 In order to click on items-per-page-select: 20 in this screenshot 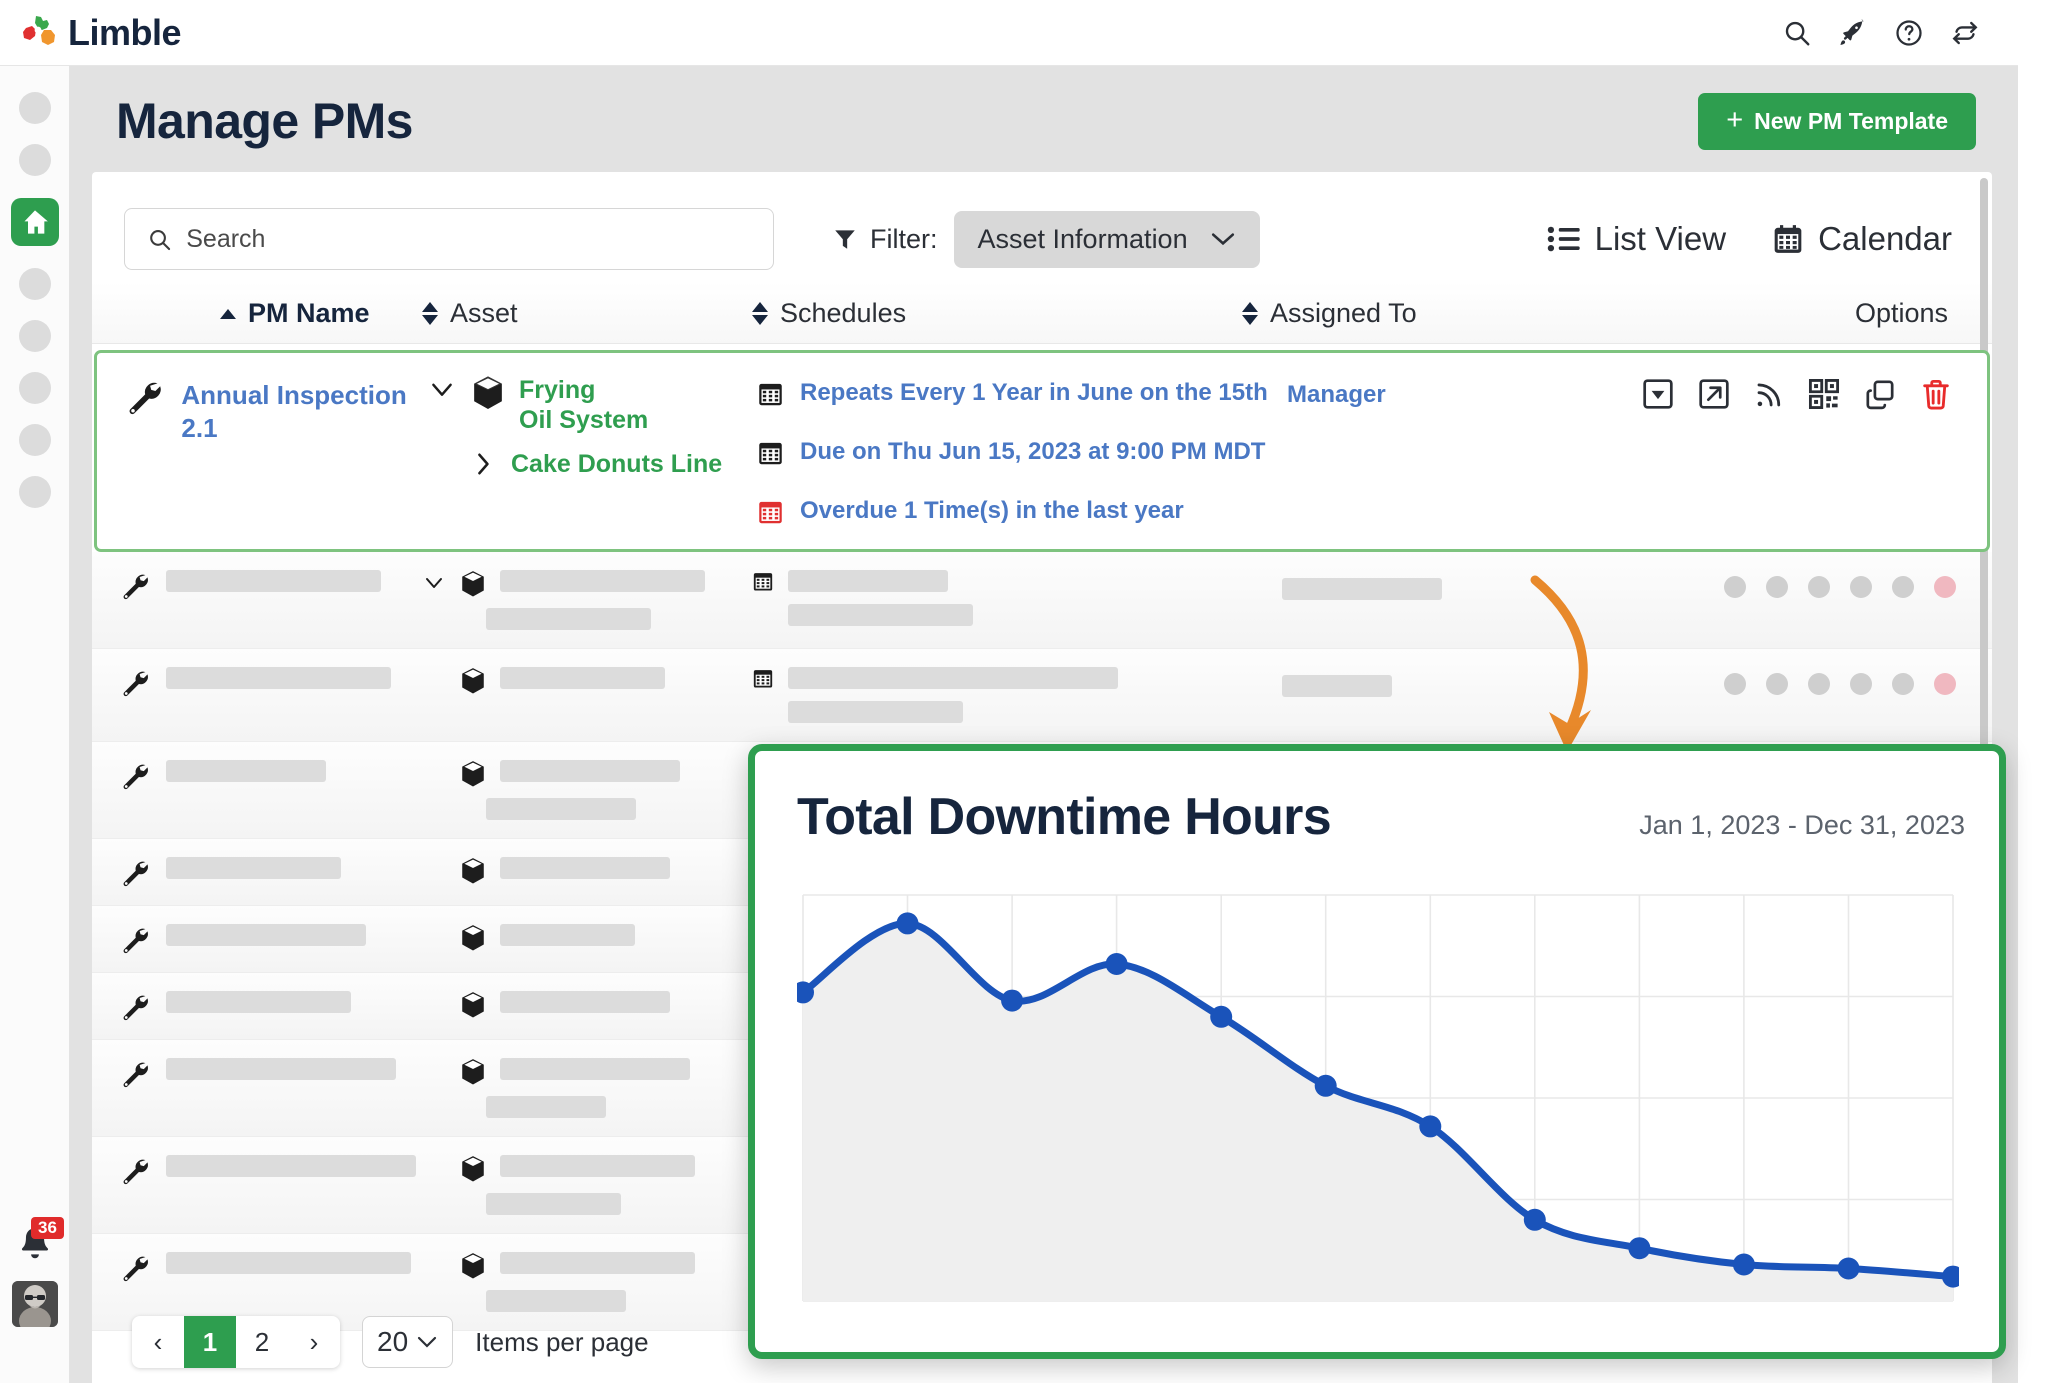, I will do `click(408, 1342)`.